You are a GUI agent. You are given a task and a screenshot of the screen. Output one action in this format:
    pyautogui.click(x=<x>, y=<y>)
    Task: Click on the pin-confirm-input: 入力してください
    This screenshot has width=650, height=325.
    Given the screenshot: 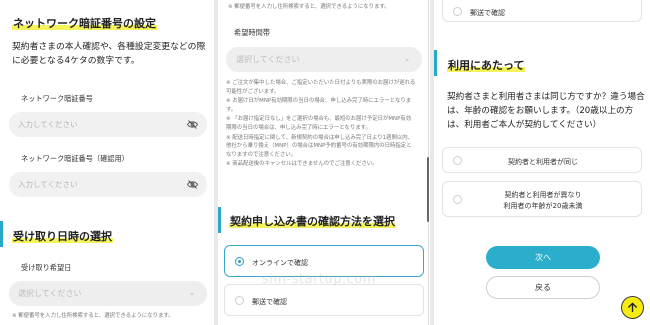 What is the action you would take?
    pyautogui.click(x=108, y=184)
    